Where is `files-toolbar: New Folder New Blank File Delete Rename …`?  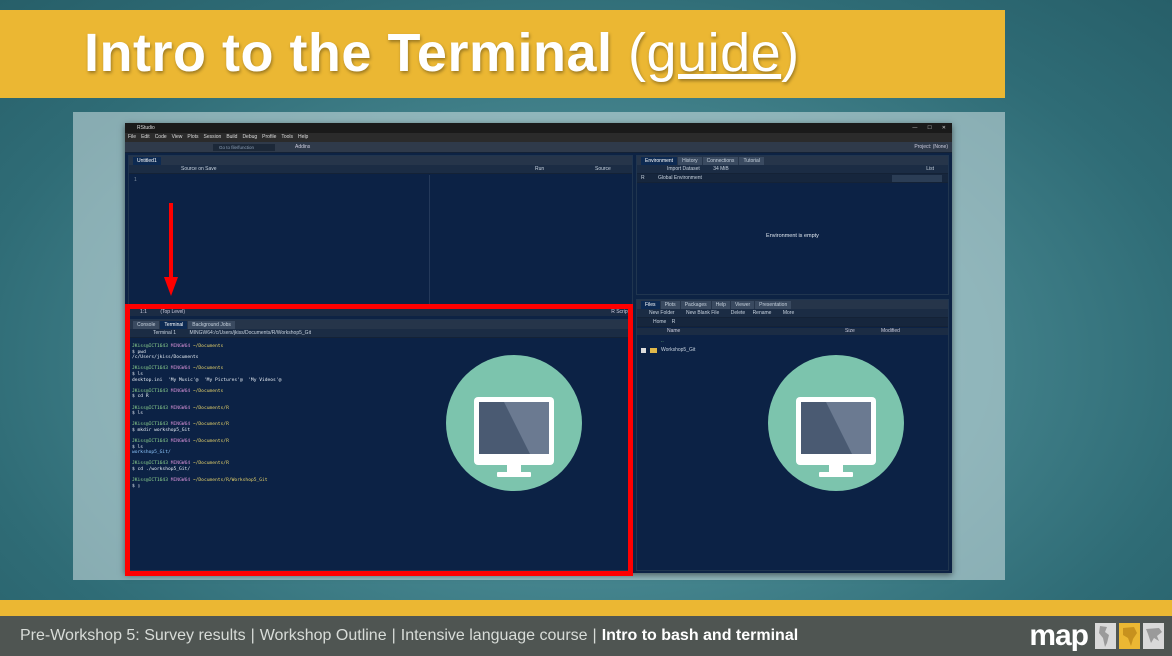 files-toolbar: New Folder New Blank File Delete Rename … is located at coordinates (792, 313).